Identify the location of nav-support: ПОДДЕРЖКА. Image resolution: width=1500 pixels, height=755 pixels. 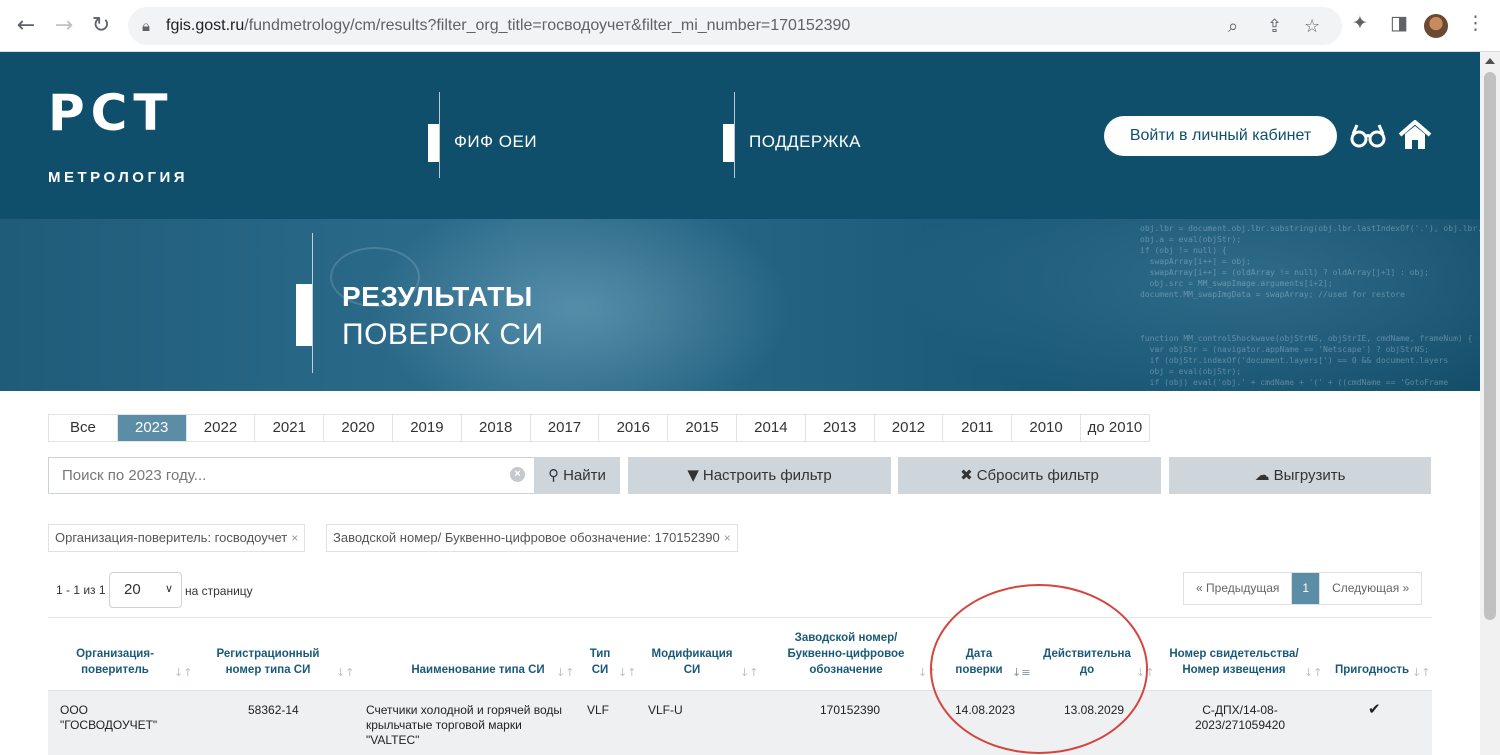
(792, 135).